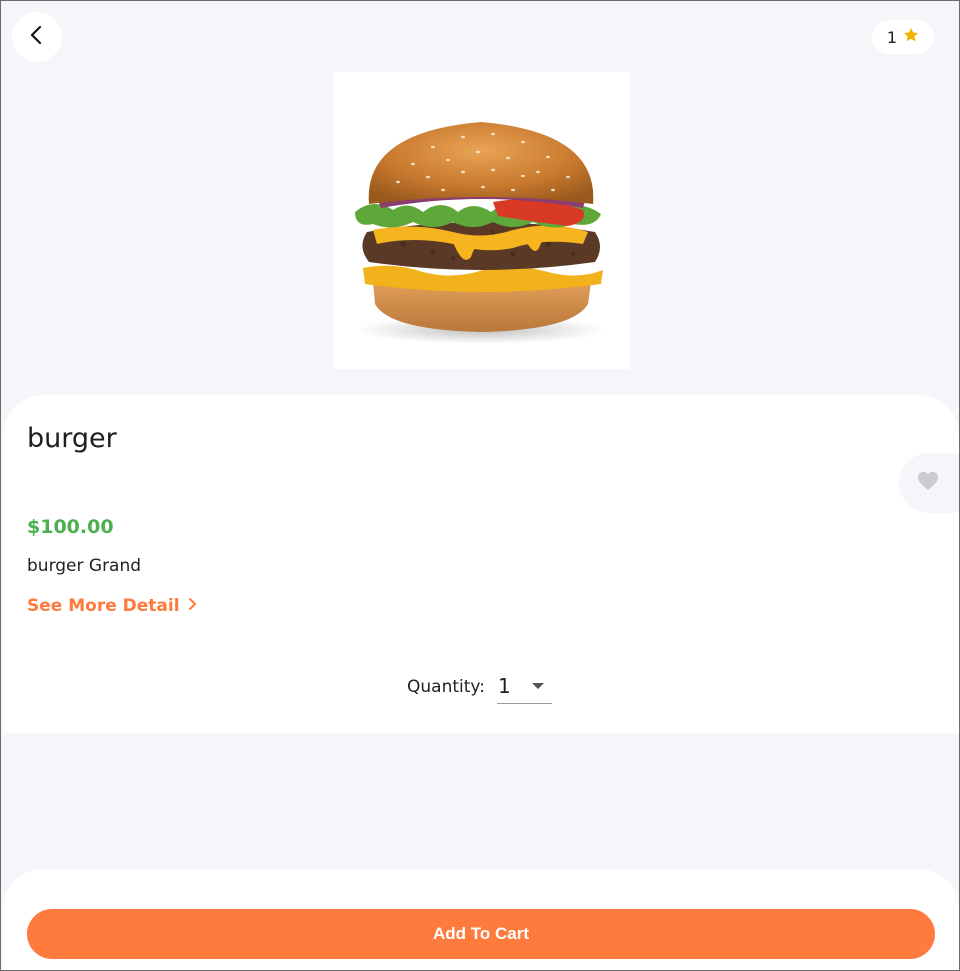 The width and height of the screenshot is (960, 971). I want to click on quantity-select: 1, so click(524, 686).